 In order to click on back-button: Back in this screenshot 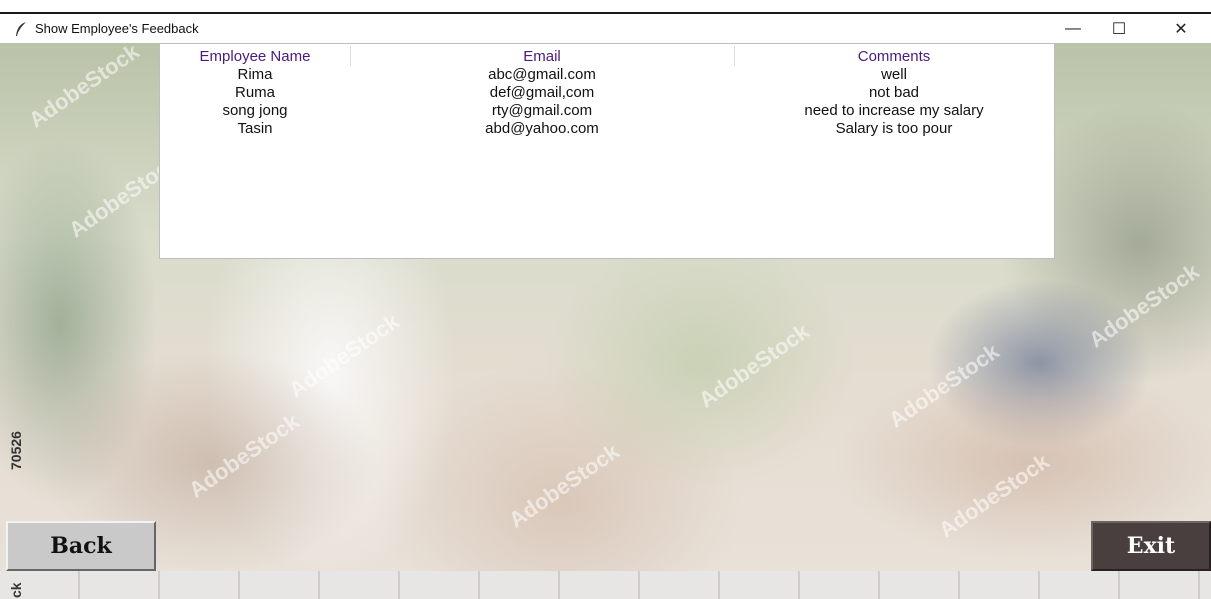, I will do `click(81, 546)`.